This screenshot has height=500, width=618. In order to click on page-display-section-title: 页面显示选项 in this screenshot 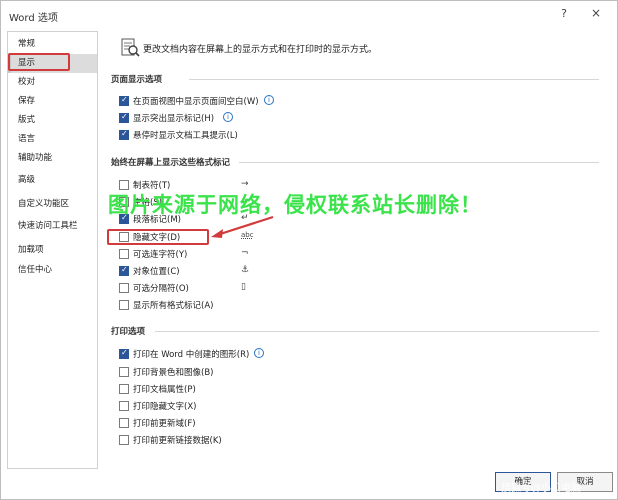, I will do `click(137, 80)`.